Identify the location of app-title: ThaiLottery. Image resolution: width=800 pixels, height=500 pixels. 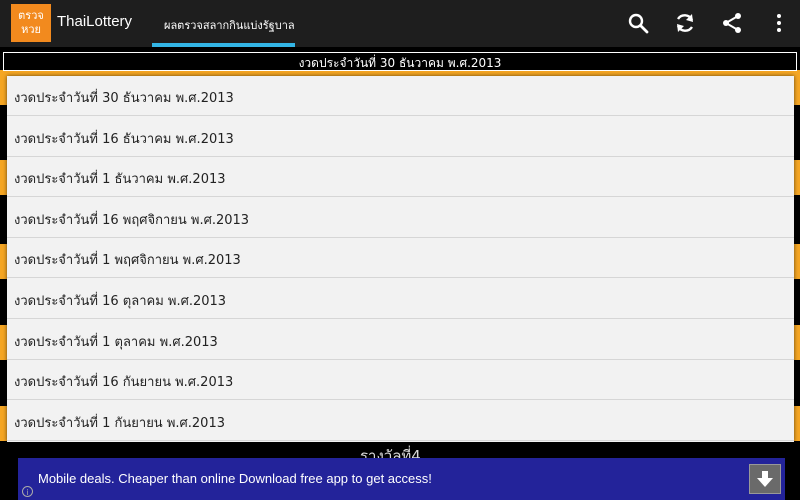
(95, 21).